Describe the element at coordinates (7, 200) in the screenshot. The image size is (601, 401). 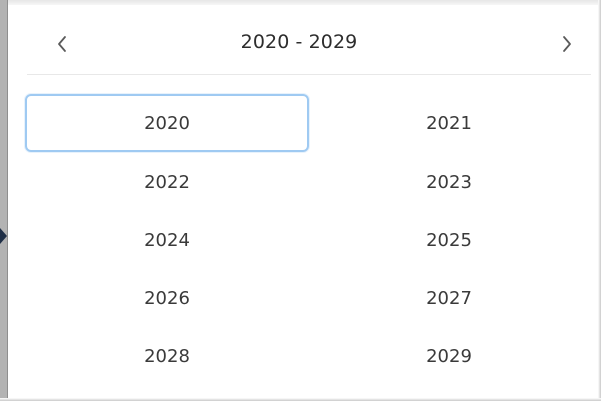
I see `window-left-border-line` at that location.